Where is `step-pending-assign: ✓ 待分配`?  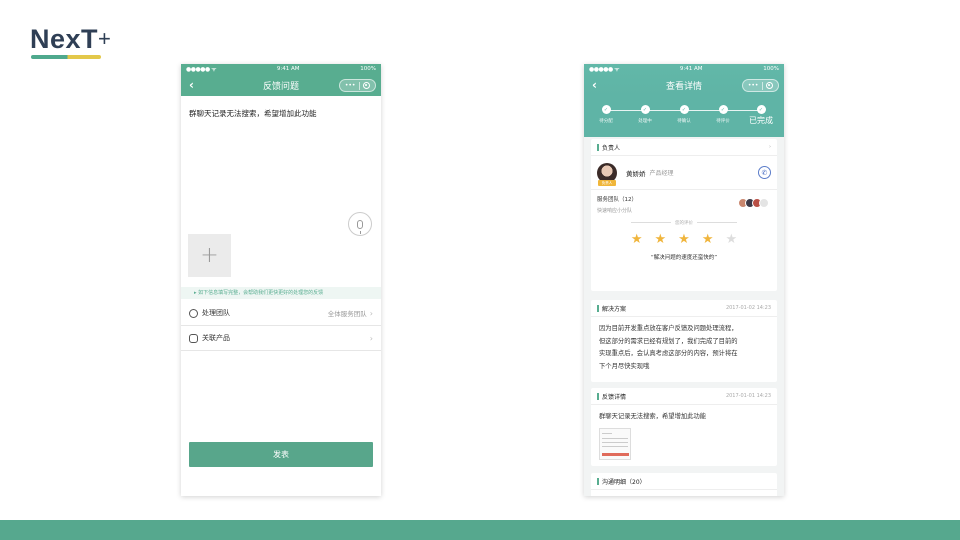
step-pending-assign: ✓ 待分配 is located at coordinates (606, 114).